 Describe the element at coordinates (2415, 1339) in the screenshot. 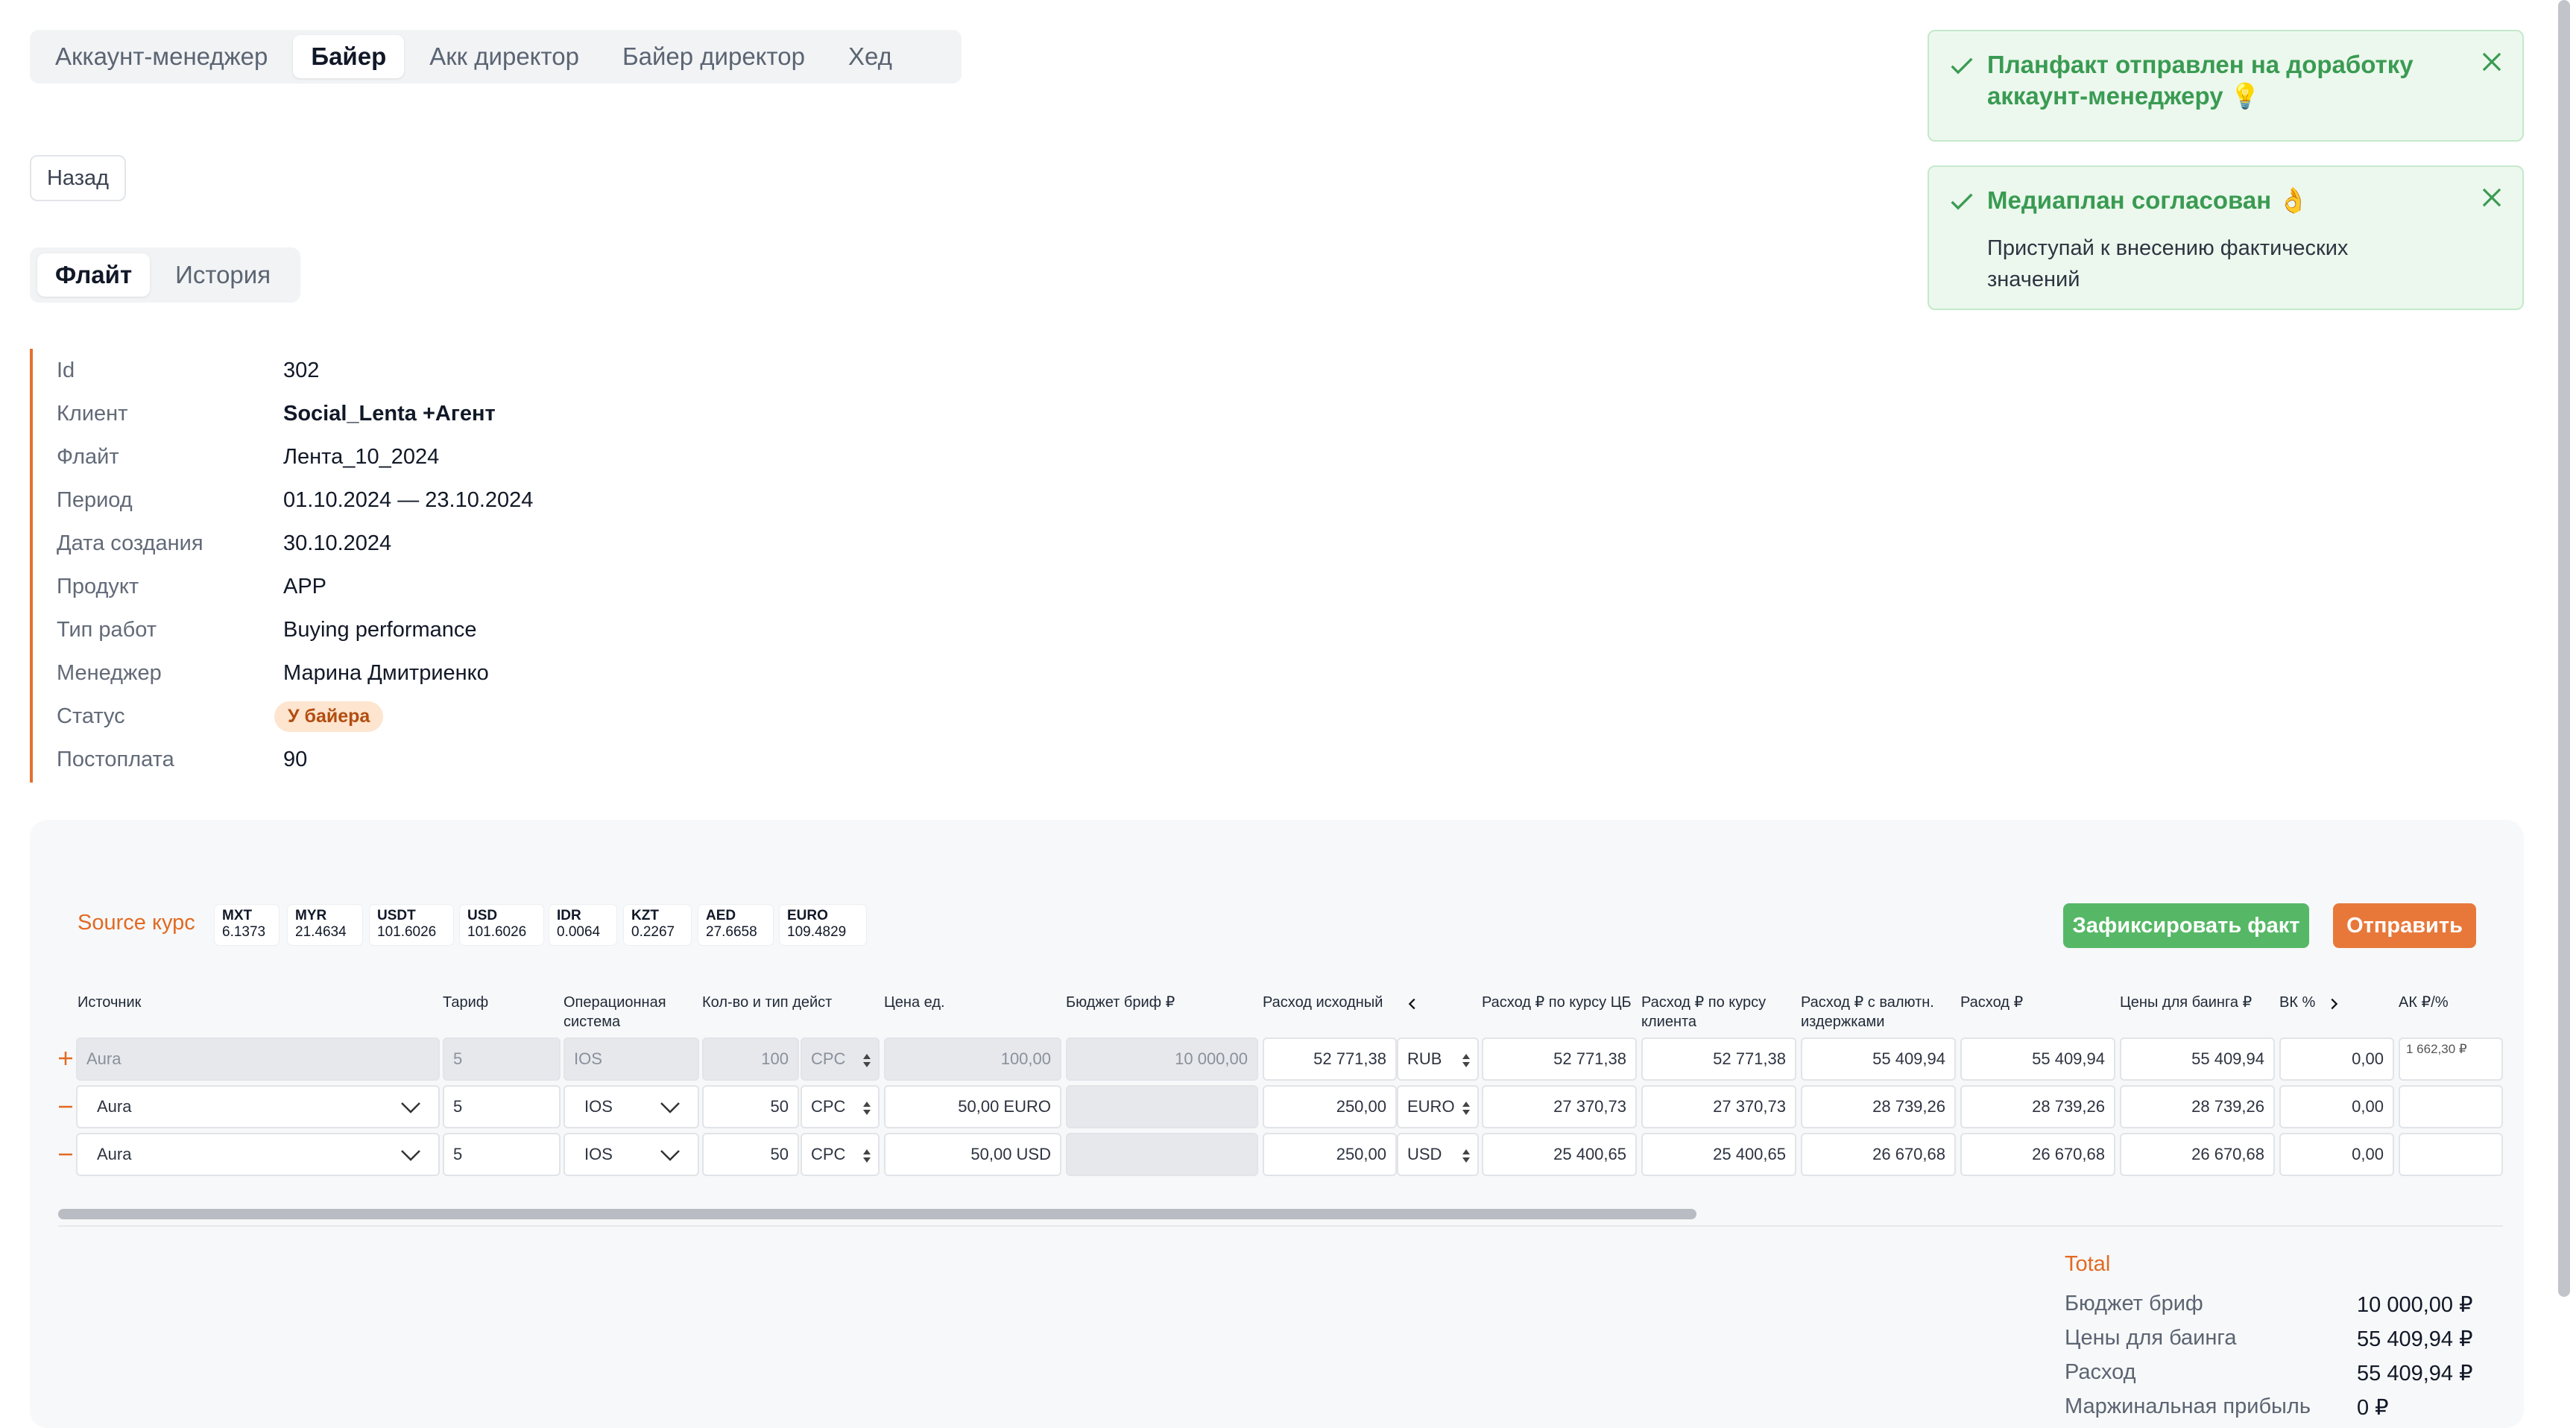

I see `total-value: 55 409,94 ₽` at that location.